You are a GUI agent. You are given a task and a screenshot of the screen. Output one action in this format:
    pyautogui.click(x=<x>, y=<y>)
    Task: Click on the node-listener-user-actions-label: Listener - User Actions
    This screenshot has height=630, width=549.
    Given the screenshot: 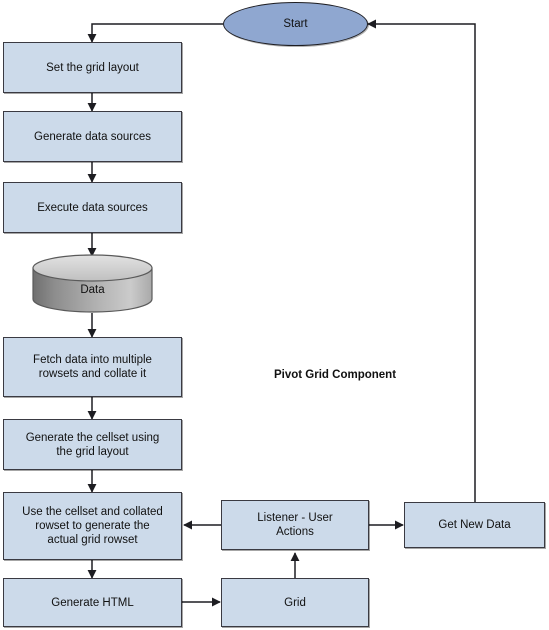 What is the action you would take?
    pyautogui.click(x=295, y=525)
    